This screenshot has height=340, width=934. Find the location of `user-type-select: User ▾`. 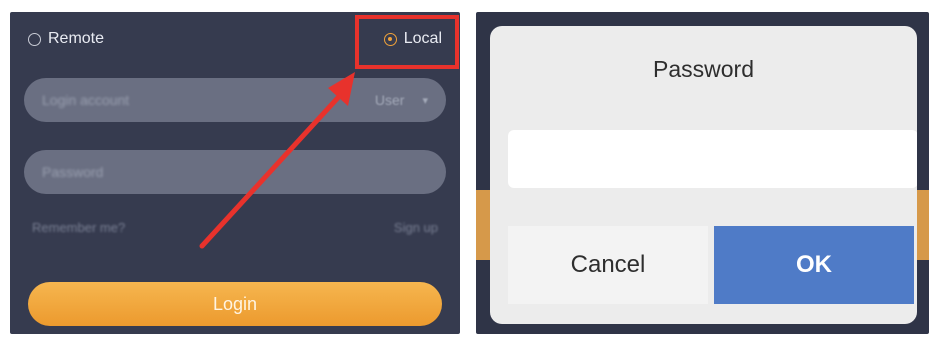

user-type-select: User ▾ is located at coordinates (401, 100).